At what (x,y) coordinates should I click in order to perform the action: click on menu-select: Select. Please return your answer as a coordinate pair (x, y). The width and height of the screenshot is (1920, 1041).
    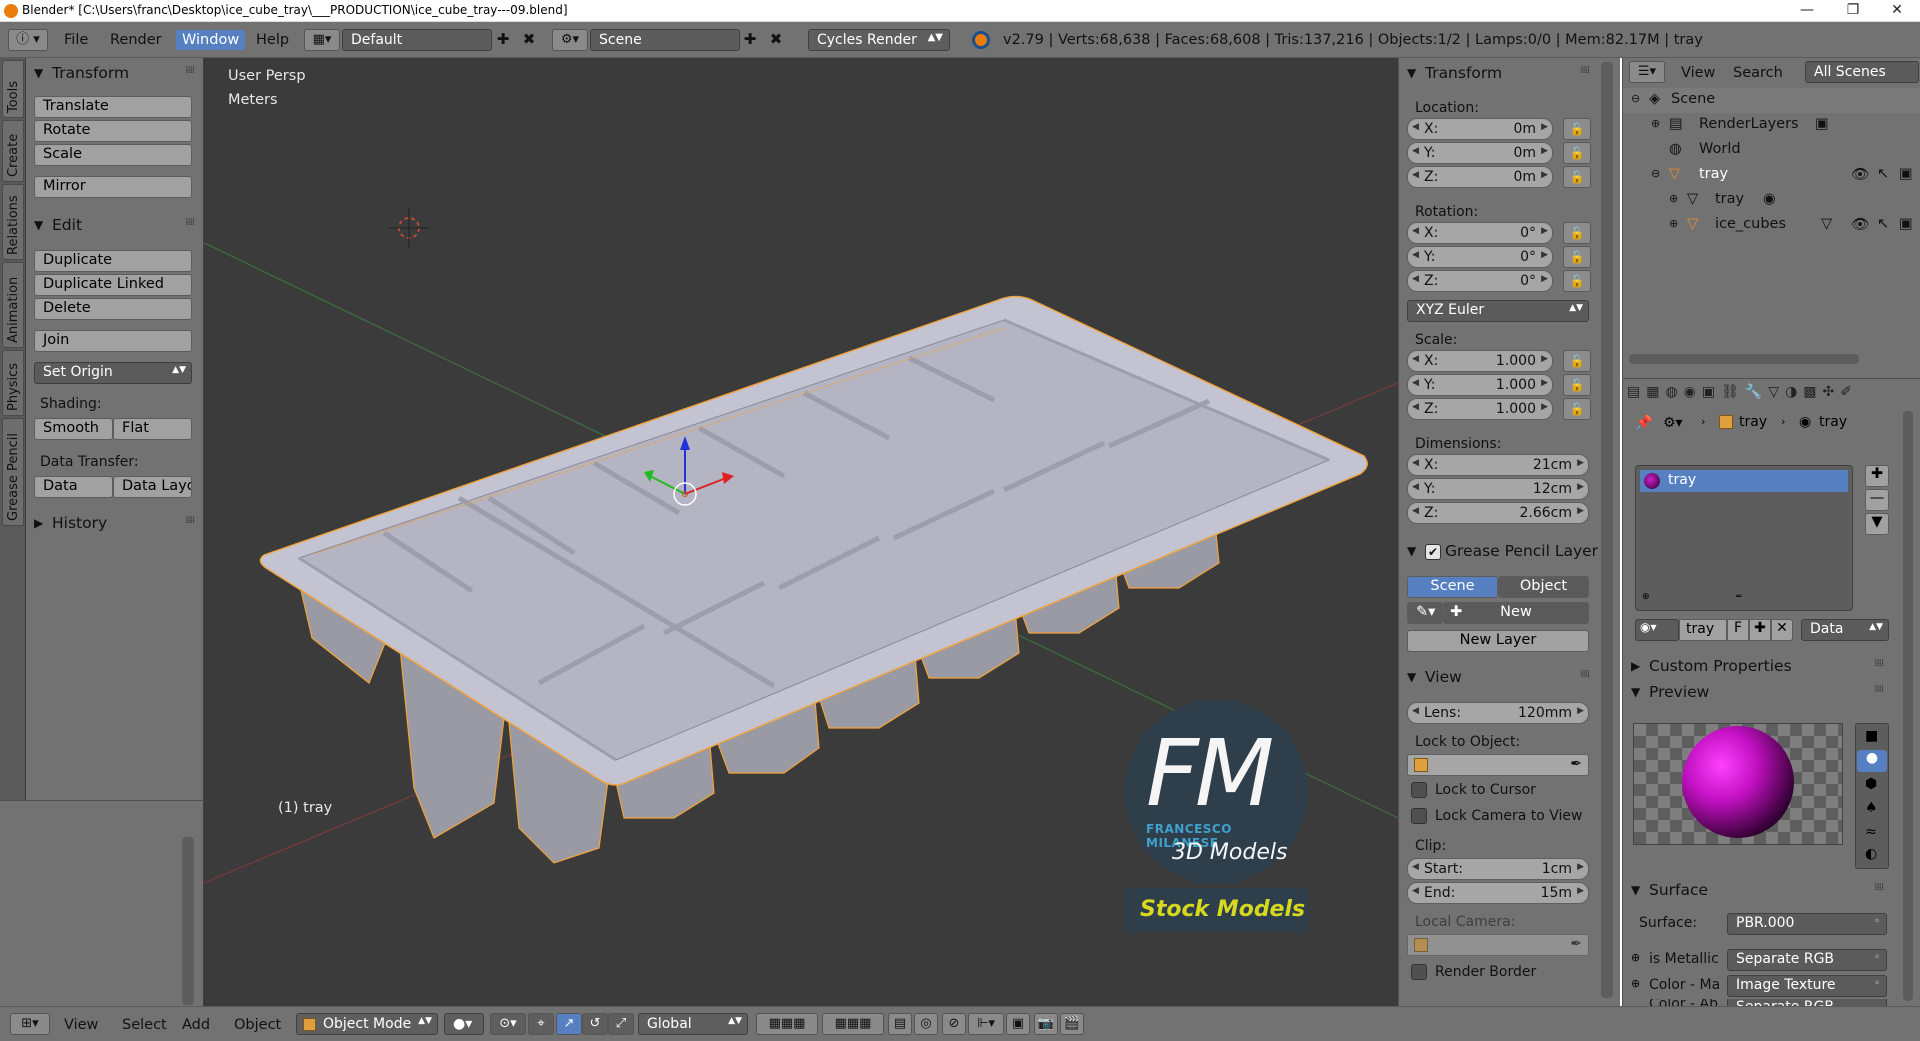
    Looking at the image, I should click on (144, 1025).